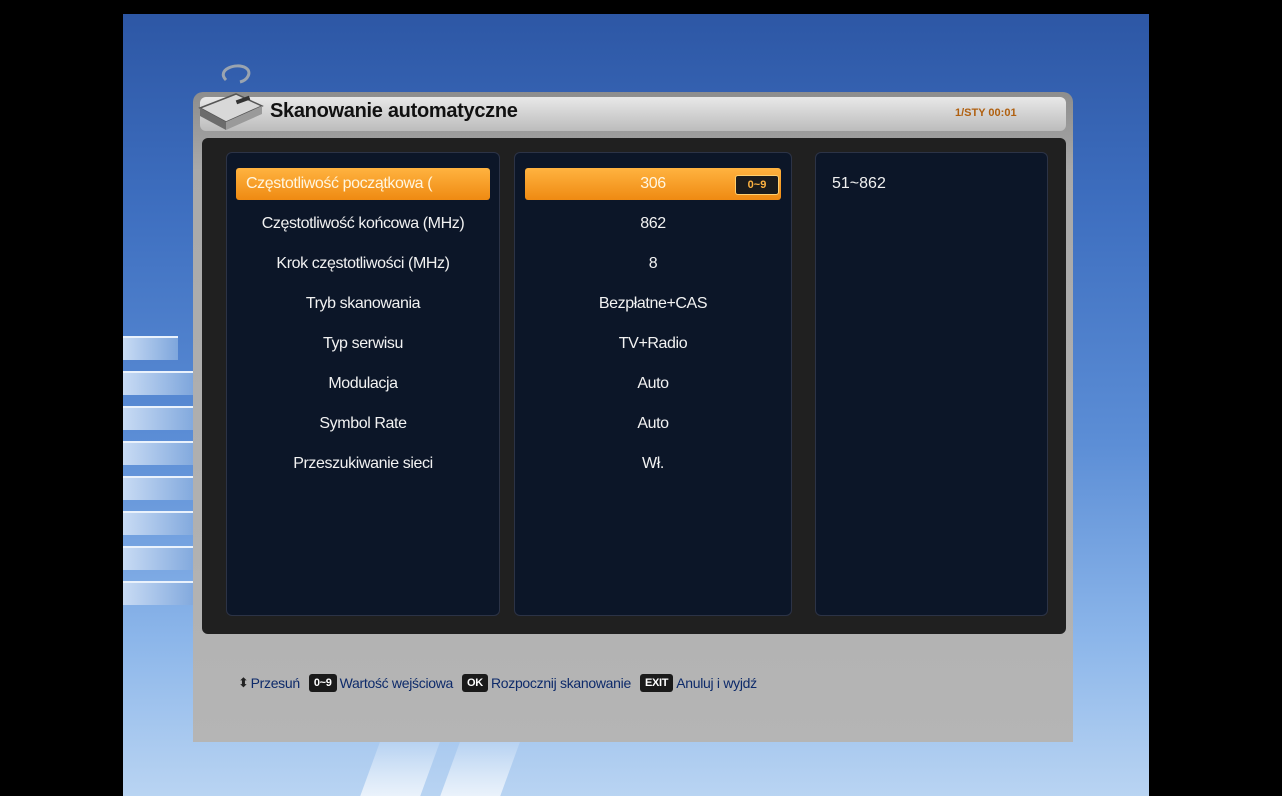 The width and height of the screenshot is (1282, 796). Describe the element at coordinates (653, 464) in the screenshot. I see `setting-network-search-value: Wł.` at that location.